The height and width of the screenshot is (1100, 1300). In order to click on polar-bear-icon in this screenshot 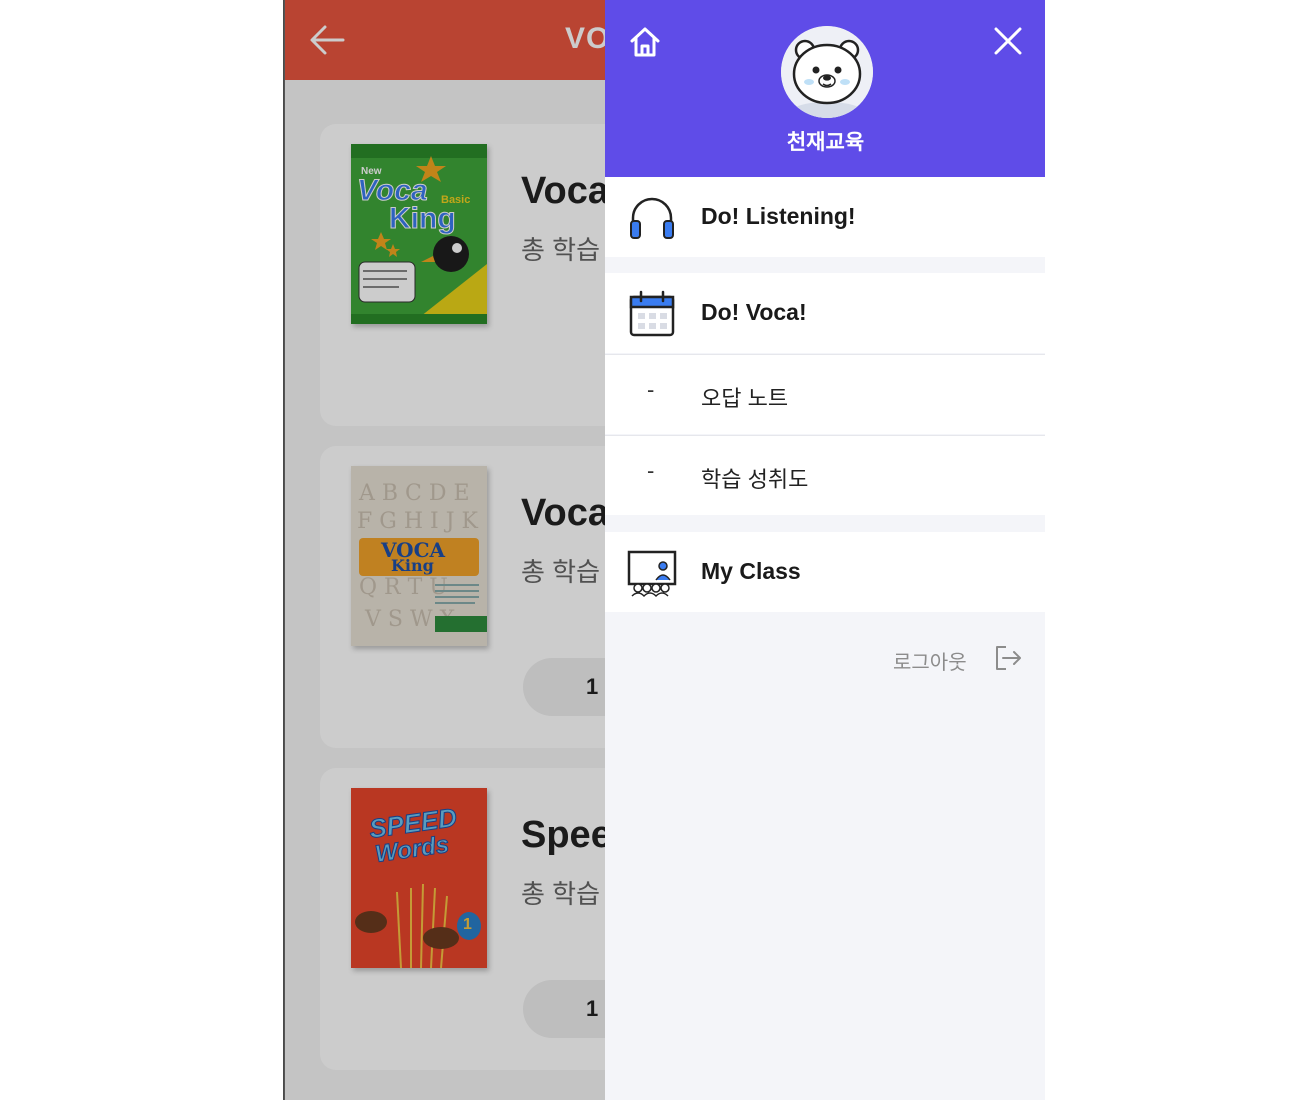, I will do `click(827, 72)`.